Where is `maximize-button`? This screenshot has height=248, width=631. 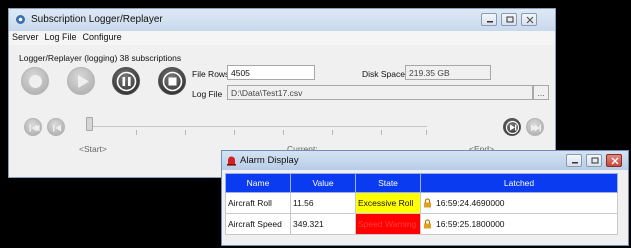 maximize-button is located at coordinates (509, 19).